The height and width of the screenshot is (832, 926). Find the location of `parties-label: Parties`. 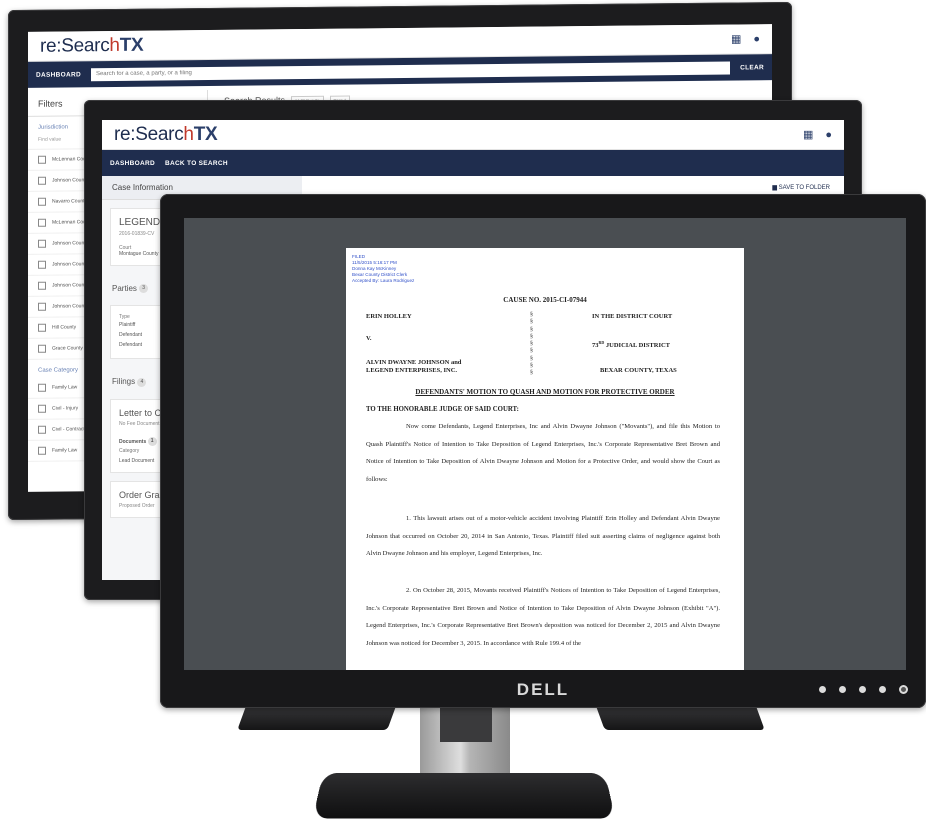

parties-label: Parties is located at coordinates (124, 288).